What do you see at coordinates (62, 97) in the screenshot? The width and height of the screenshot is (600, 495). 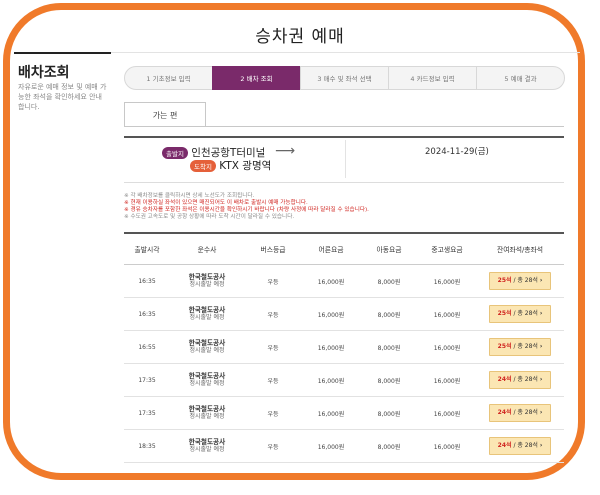 I see `sidebar-description: 자유로운 예매 정보 및 예매 가능한 좌석을 확인하세요 안내 합니다.` at bounding box center [62, 97].